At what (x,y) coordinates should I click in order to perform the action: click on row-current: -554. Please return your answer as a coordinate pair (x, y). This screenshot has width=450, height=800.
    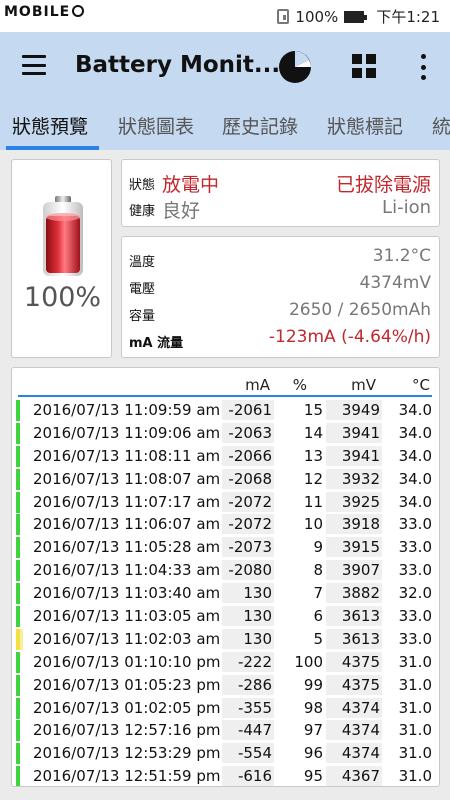
    Looking at the image, I should click on (248, 753).